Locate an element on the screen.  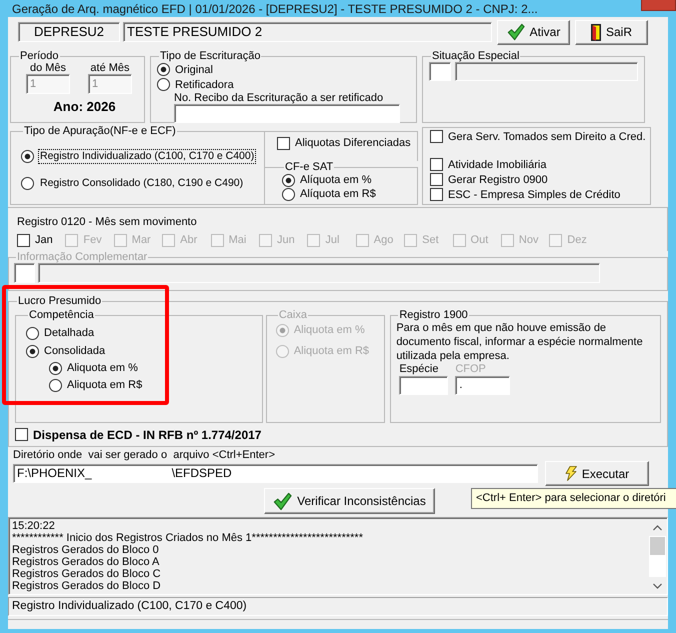
radio-button: Registro Consolidado (C180, C190 e C490) is located at coordinates (132, 183).